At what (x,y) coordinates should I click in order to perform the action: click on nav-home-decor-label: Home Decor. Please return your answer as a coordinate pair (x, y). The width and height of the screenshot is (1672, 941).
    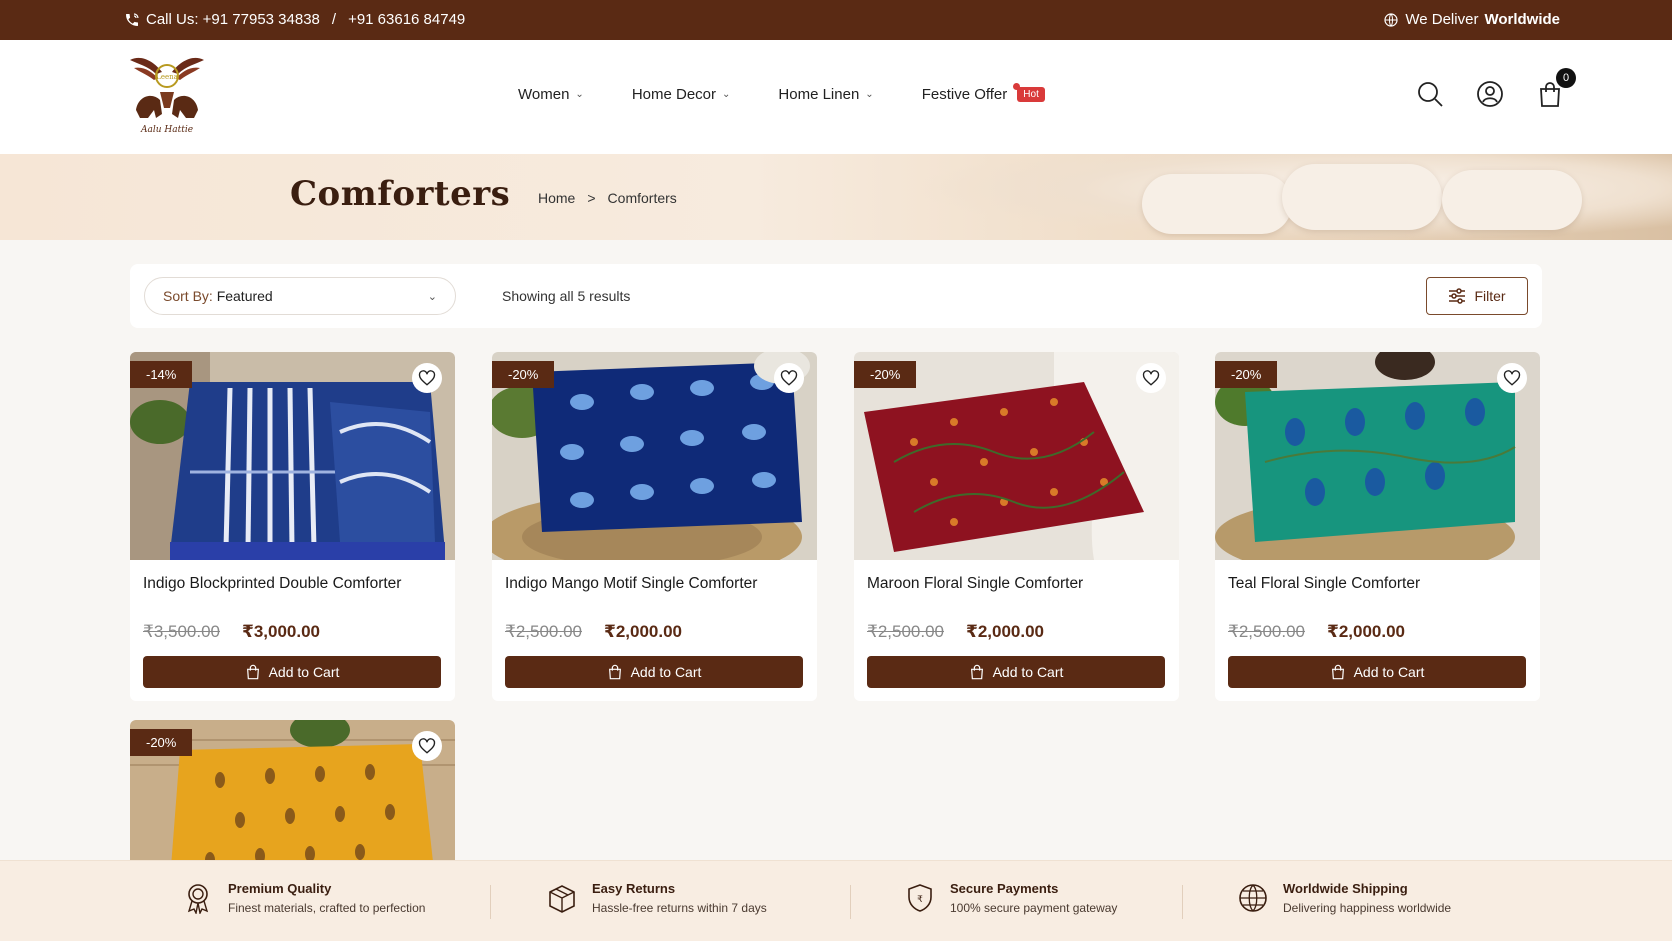
    Looking at the image, I should click on (674, 94).